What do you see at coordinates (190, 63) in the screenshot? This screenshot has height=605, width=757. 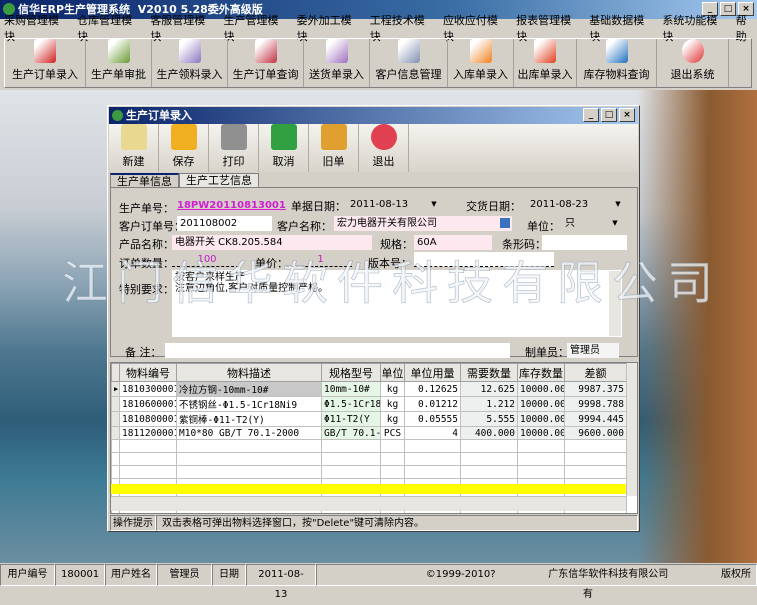 I see `toolbar-button-2: 生产领料录入` at bounding box center [190, 63].